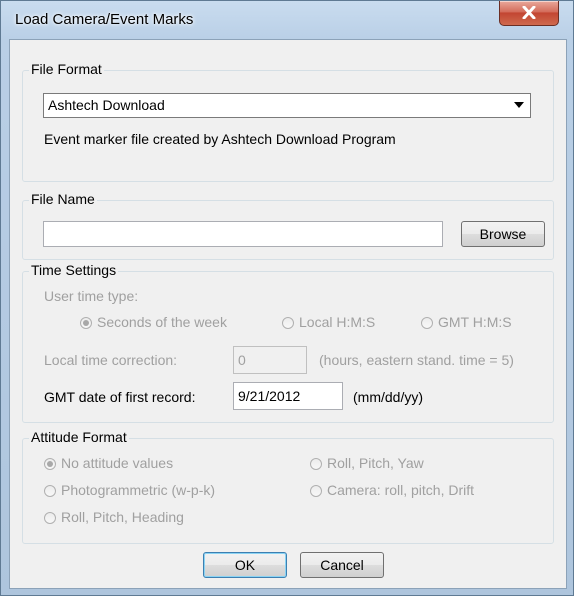 This screenshot has height=596, width=574. I want to click on radio-gmt-hms-label: GMT H:M:S, so click(475, 322).